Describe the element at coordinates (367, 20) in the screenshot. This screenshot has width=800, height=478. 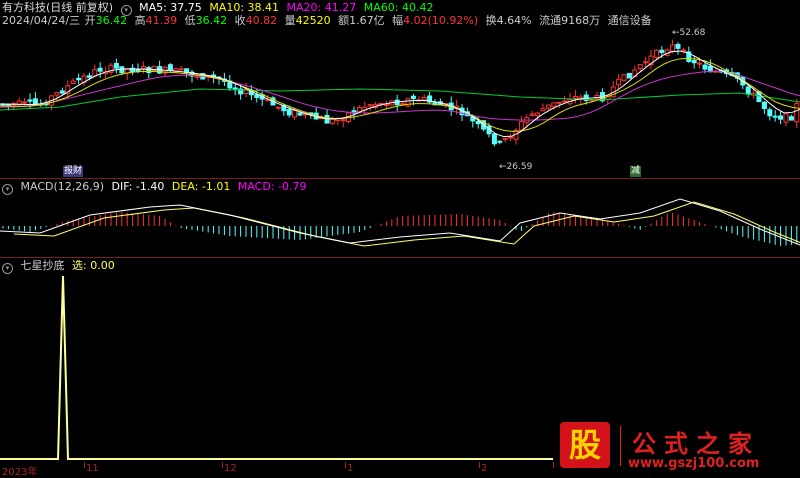
I see `amount-value: 1.67亿` at that location.